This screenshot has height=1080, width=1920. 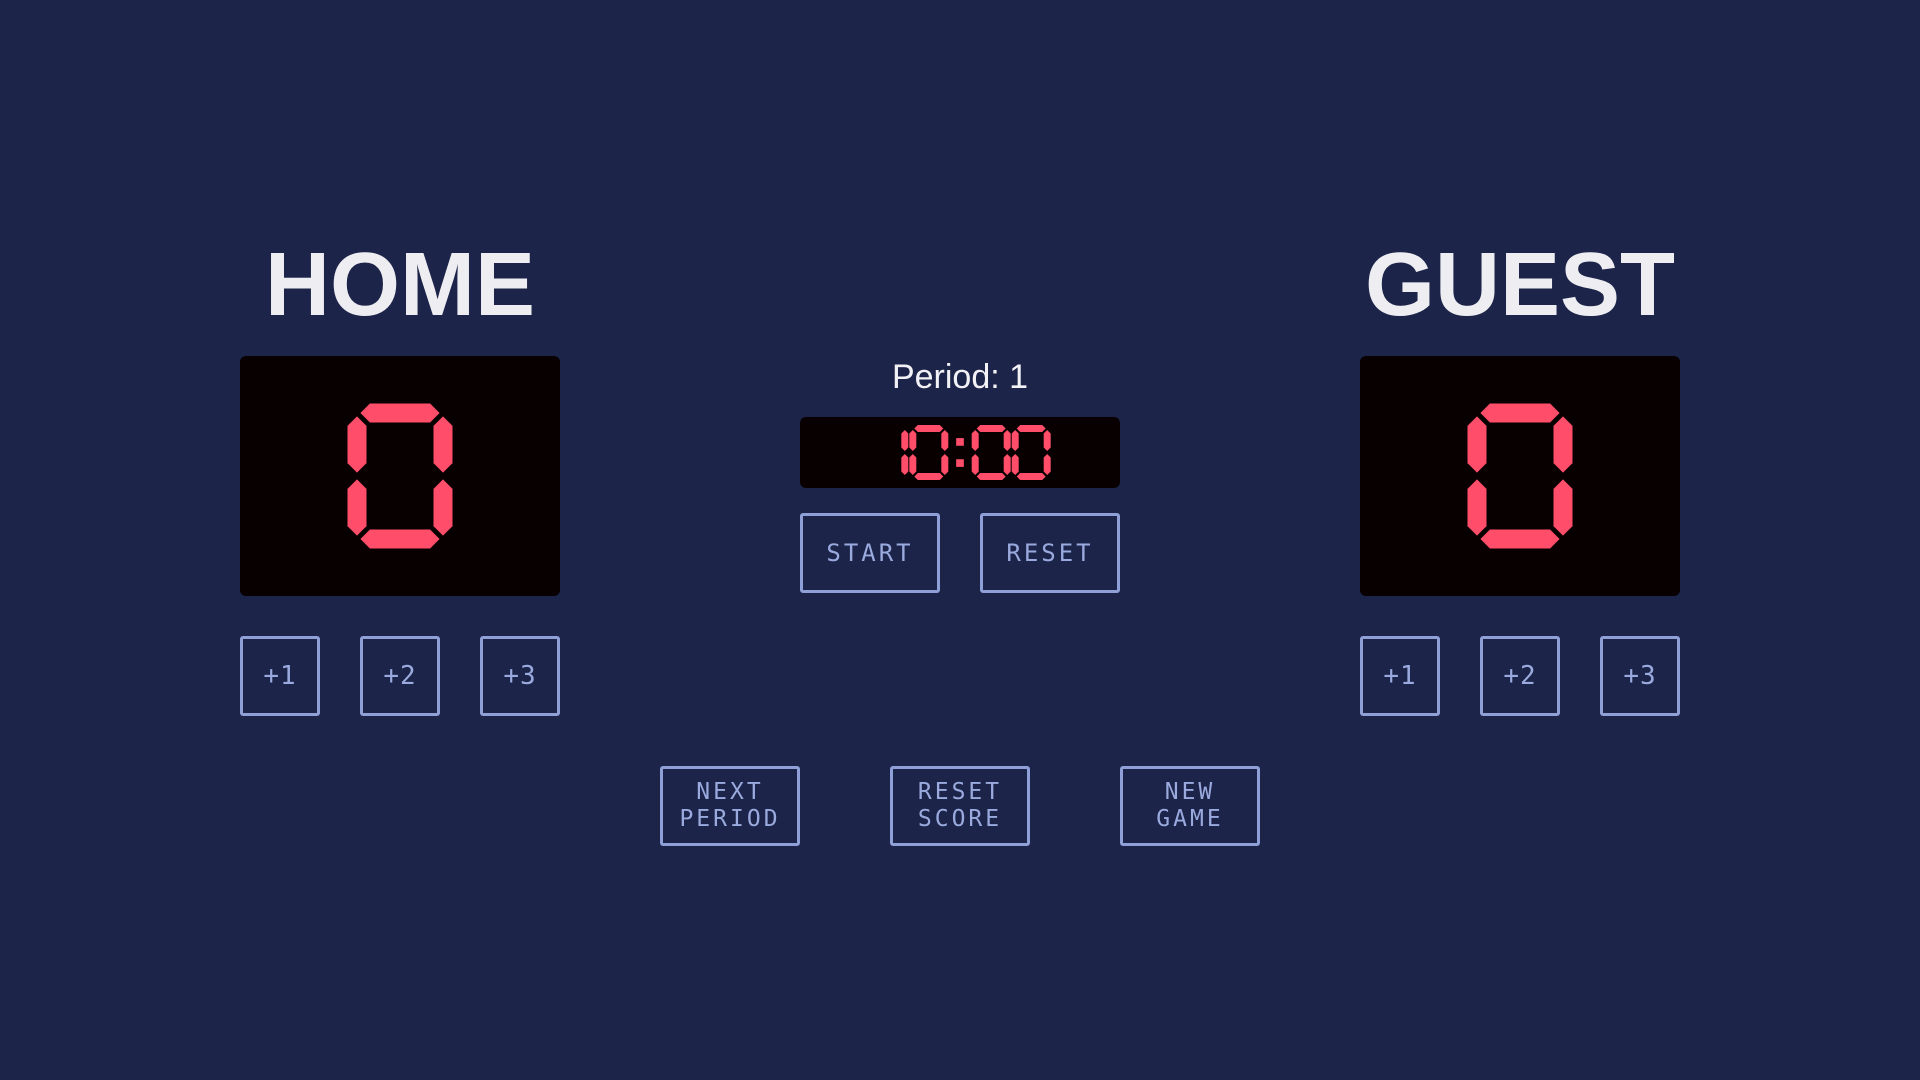 What do you see at coordinates (1520, 676) in the screenshot?
I see `guest-add-2-button: +2` at bounding box center [1520, 676].